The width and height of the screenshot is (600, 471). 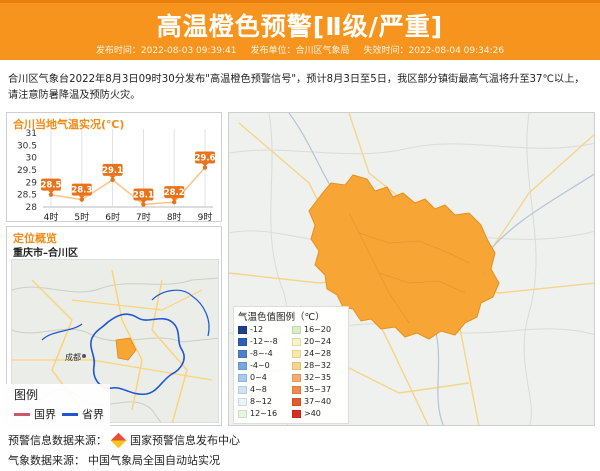 I want to click on y-tick-label: 31, so click(x=31, y=134).